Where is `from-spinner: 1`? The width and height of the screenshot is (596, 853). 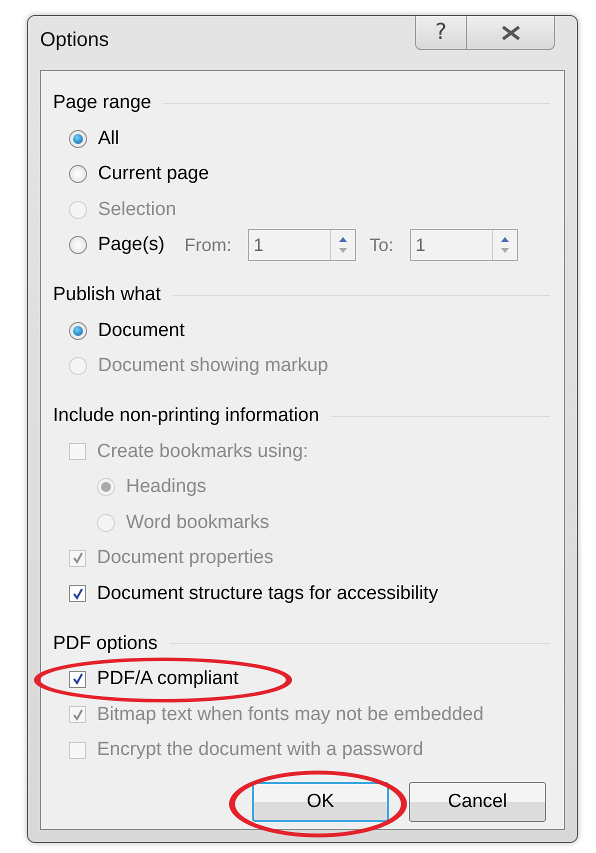
from-spinner: 1 is located at coordinates (302, 245).